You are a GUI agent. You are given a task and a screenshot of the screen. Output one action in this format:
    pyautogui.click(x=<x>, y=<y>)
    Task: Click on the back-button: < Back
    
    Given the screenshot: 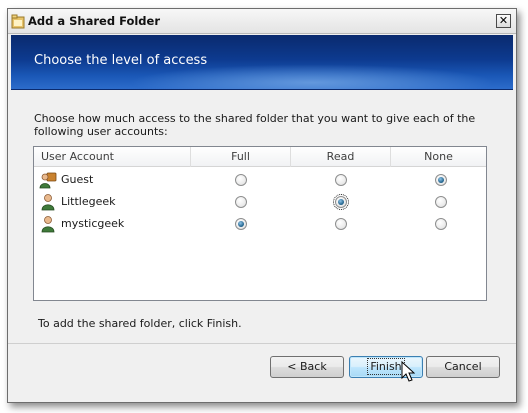 What is the action you would take?
    pyautogui.click(x=307, y=367)
    